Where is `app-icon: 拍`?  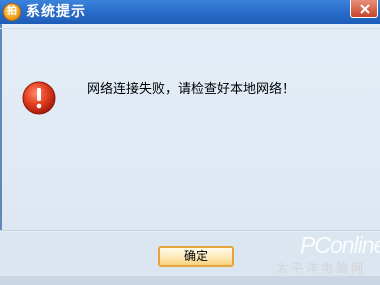
app-icon: 拍 is located at coordinates (12, 12).